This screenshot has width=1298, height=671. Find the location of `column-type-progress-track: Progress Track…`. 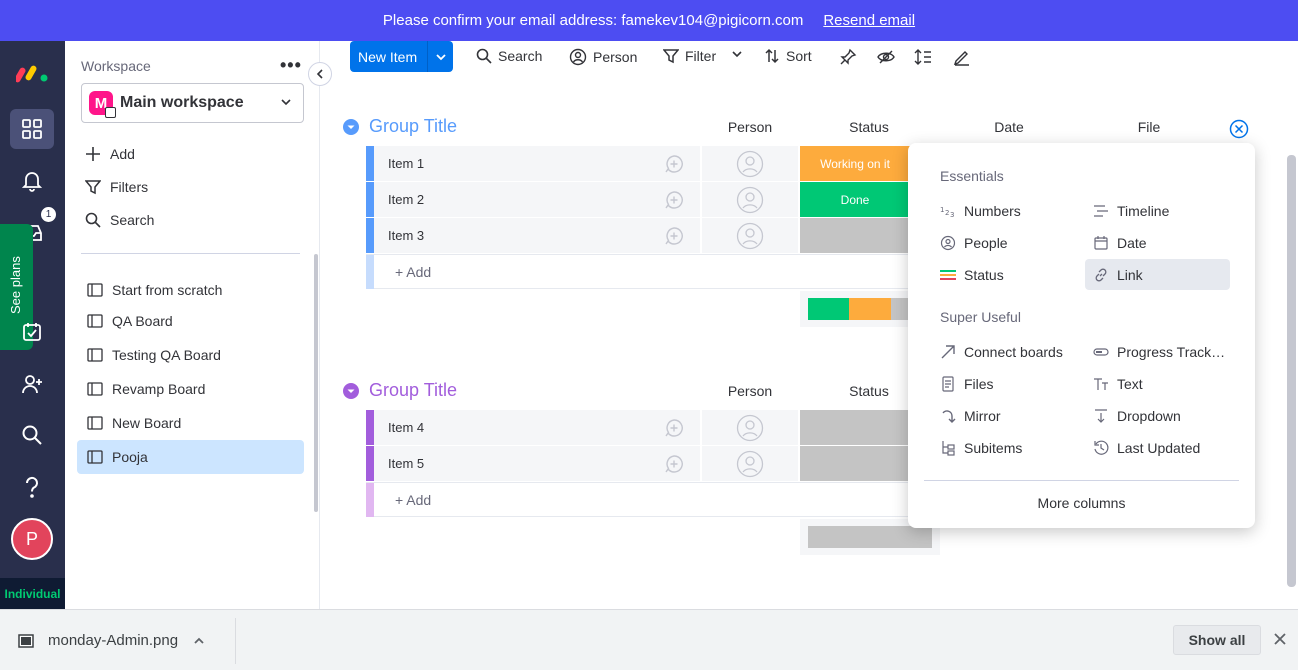

column-type-progress-track: Progress Track… is located at coordinates (1157, 351).